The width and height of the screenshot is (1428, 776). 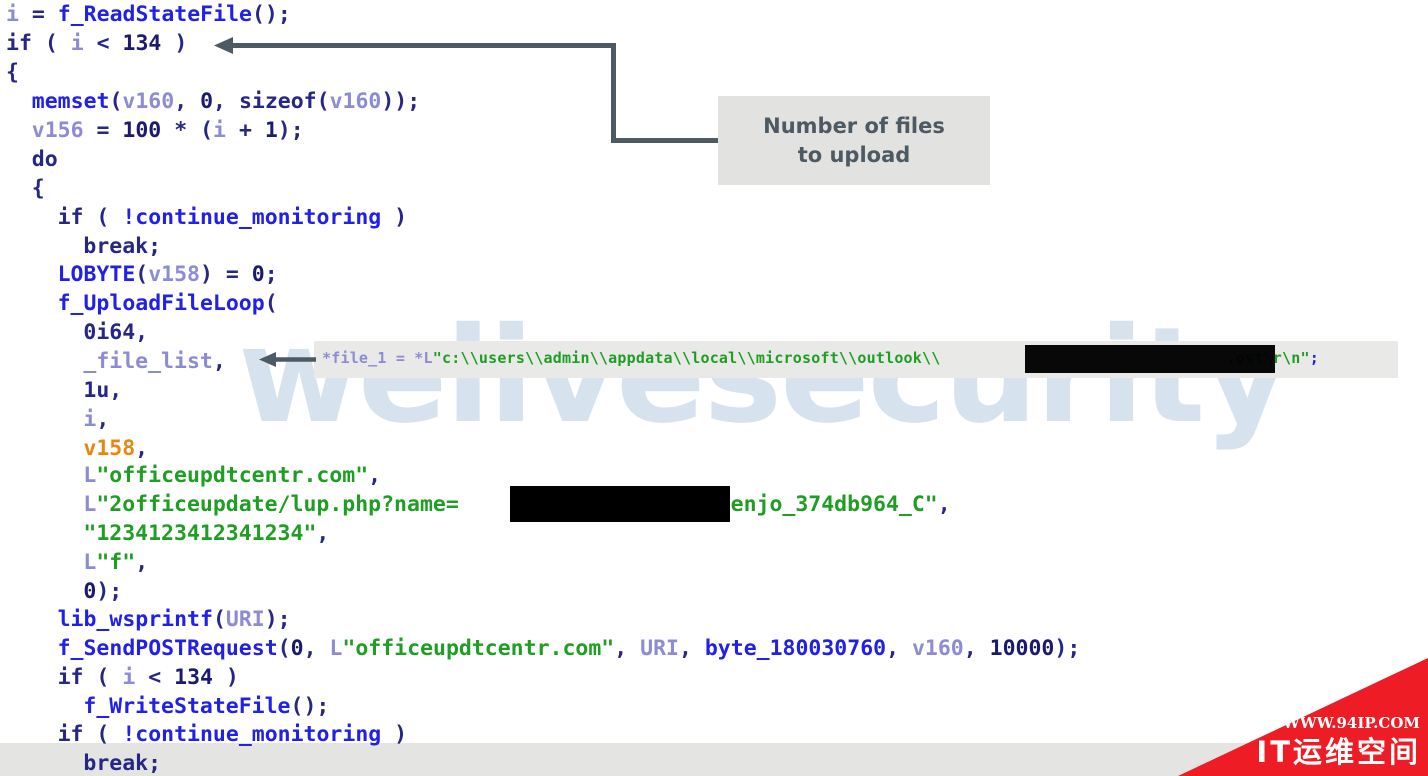 I want to click on callout-number-of-files: Number of files to upload, so click(x=854, y=140).